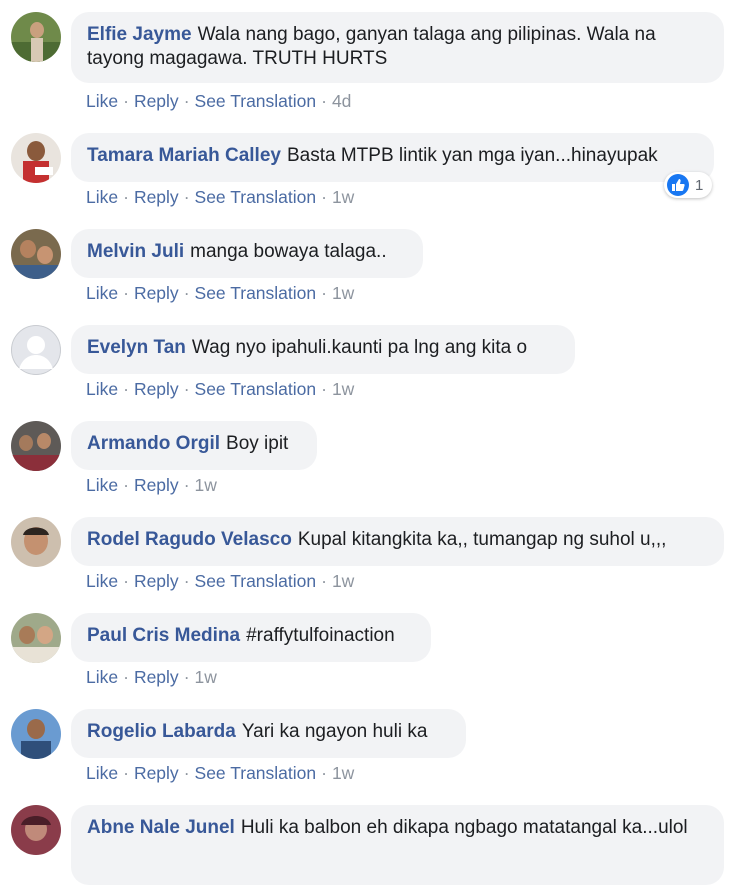  Describe the element at coordinates (678, 185) in the screenshot. I see `like-thumb-icon` at that location.